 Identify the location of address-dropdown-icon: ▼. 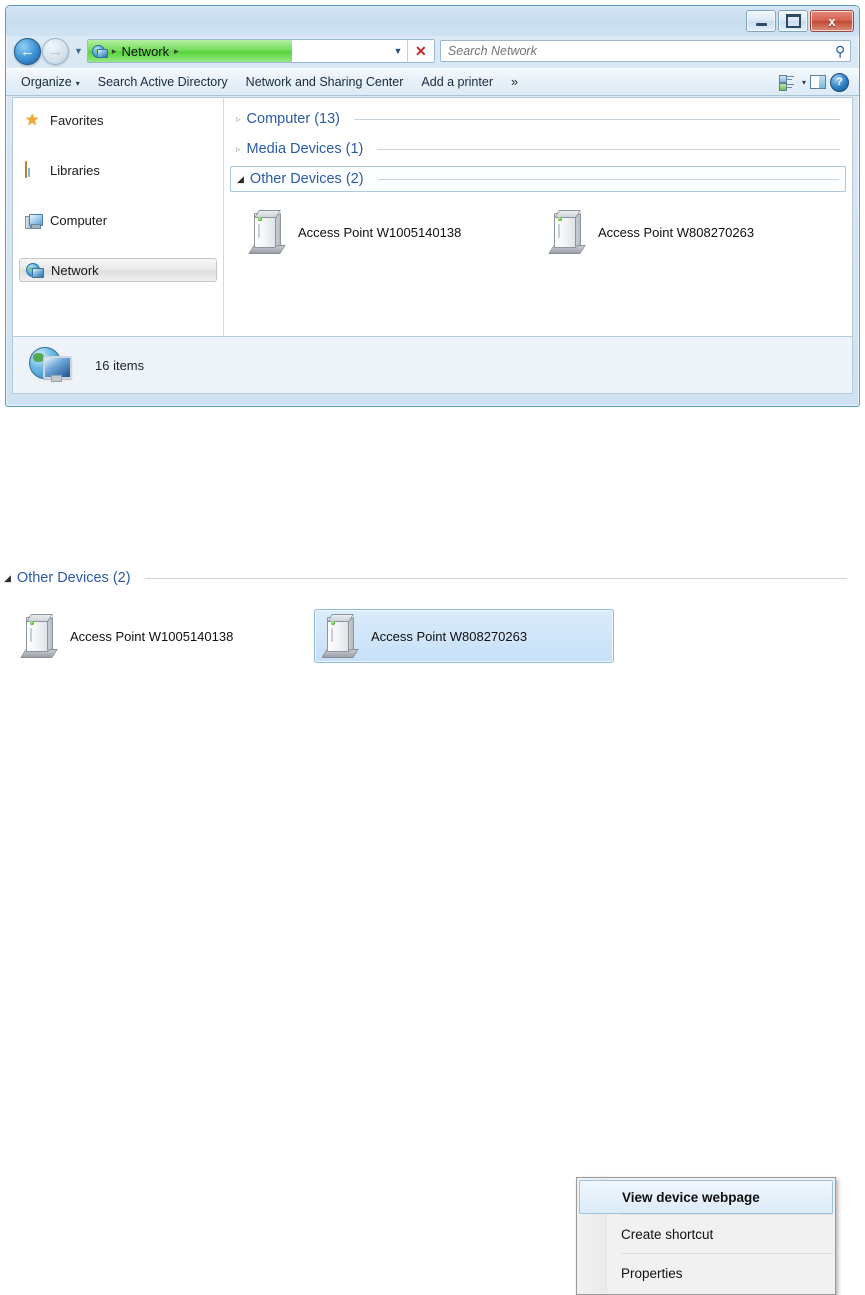
(398, 51).